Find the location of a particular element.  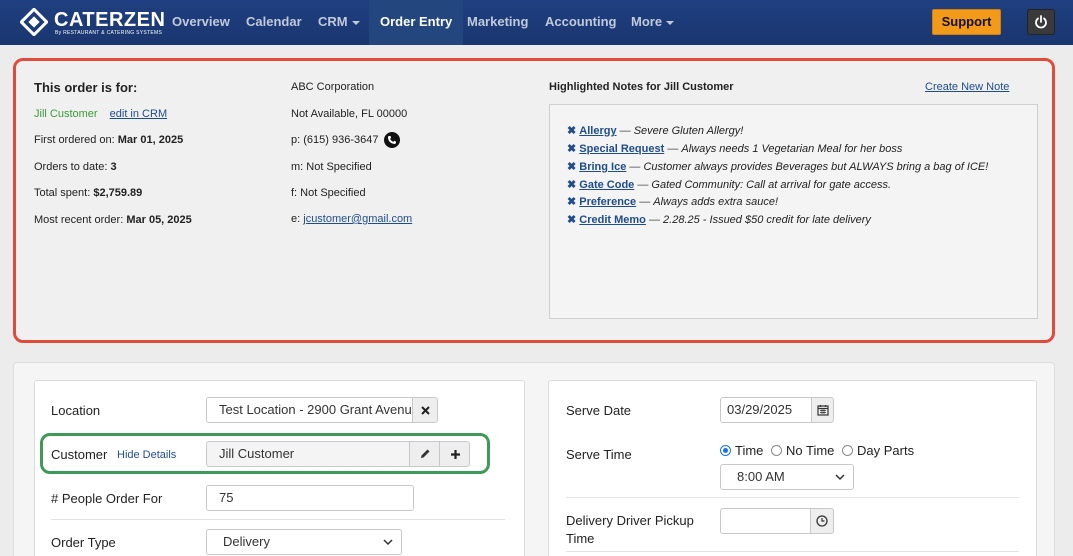

power-icon is located at coordinates (1041, 22).